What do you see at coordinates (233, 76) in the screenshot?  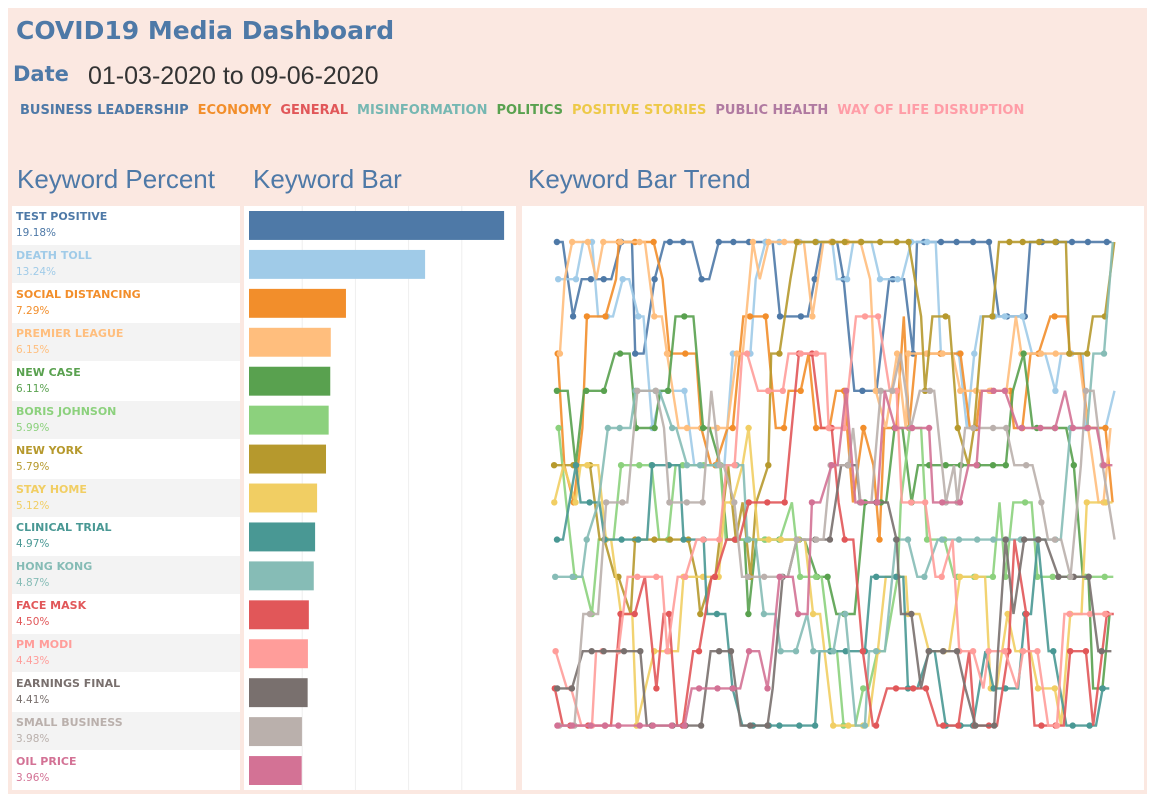 I see `date-range: 01-03-2020 to 09-06-2020` at bounding box center [233, 76].